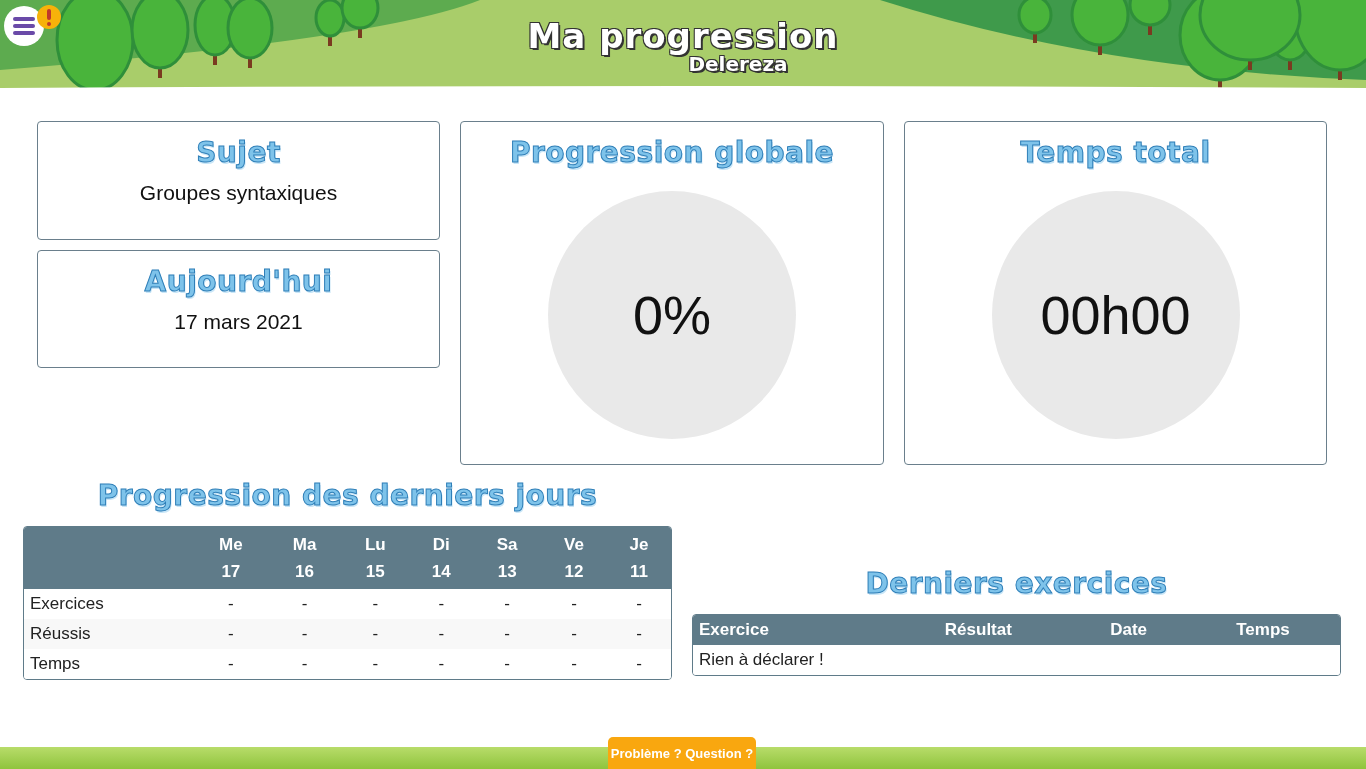 This screenshot has width=1366, height=769. Describe the element at coordinates (238, 322) in the screenshot. I see `date-value: 17 mars 2021` at that location.